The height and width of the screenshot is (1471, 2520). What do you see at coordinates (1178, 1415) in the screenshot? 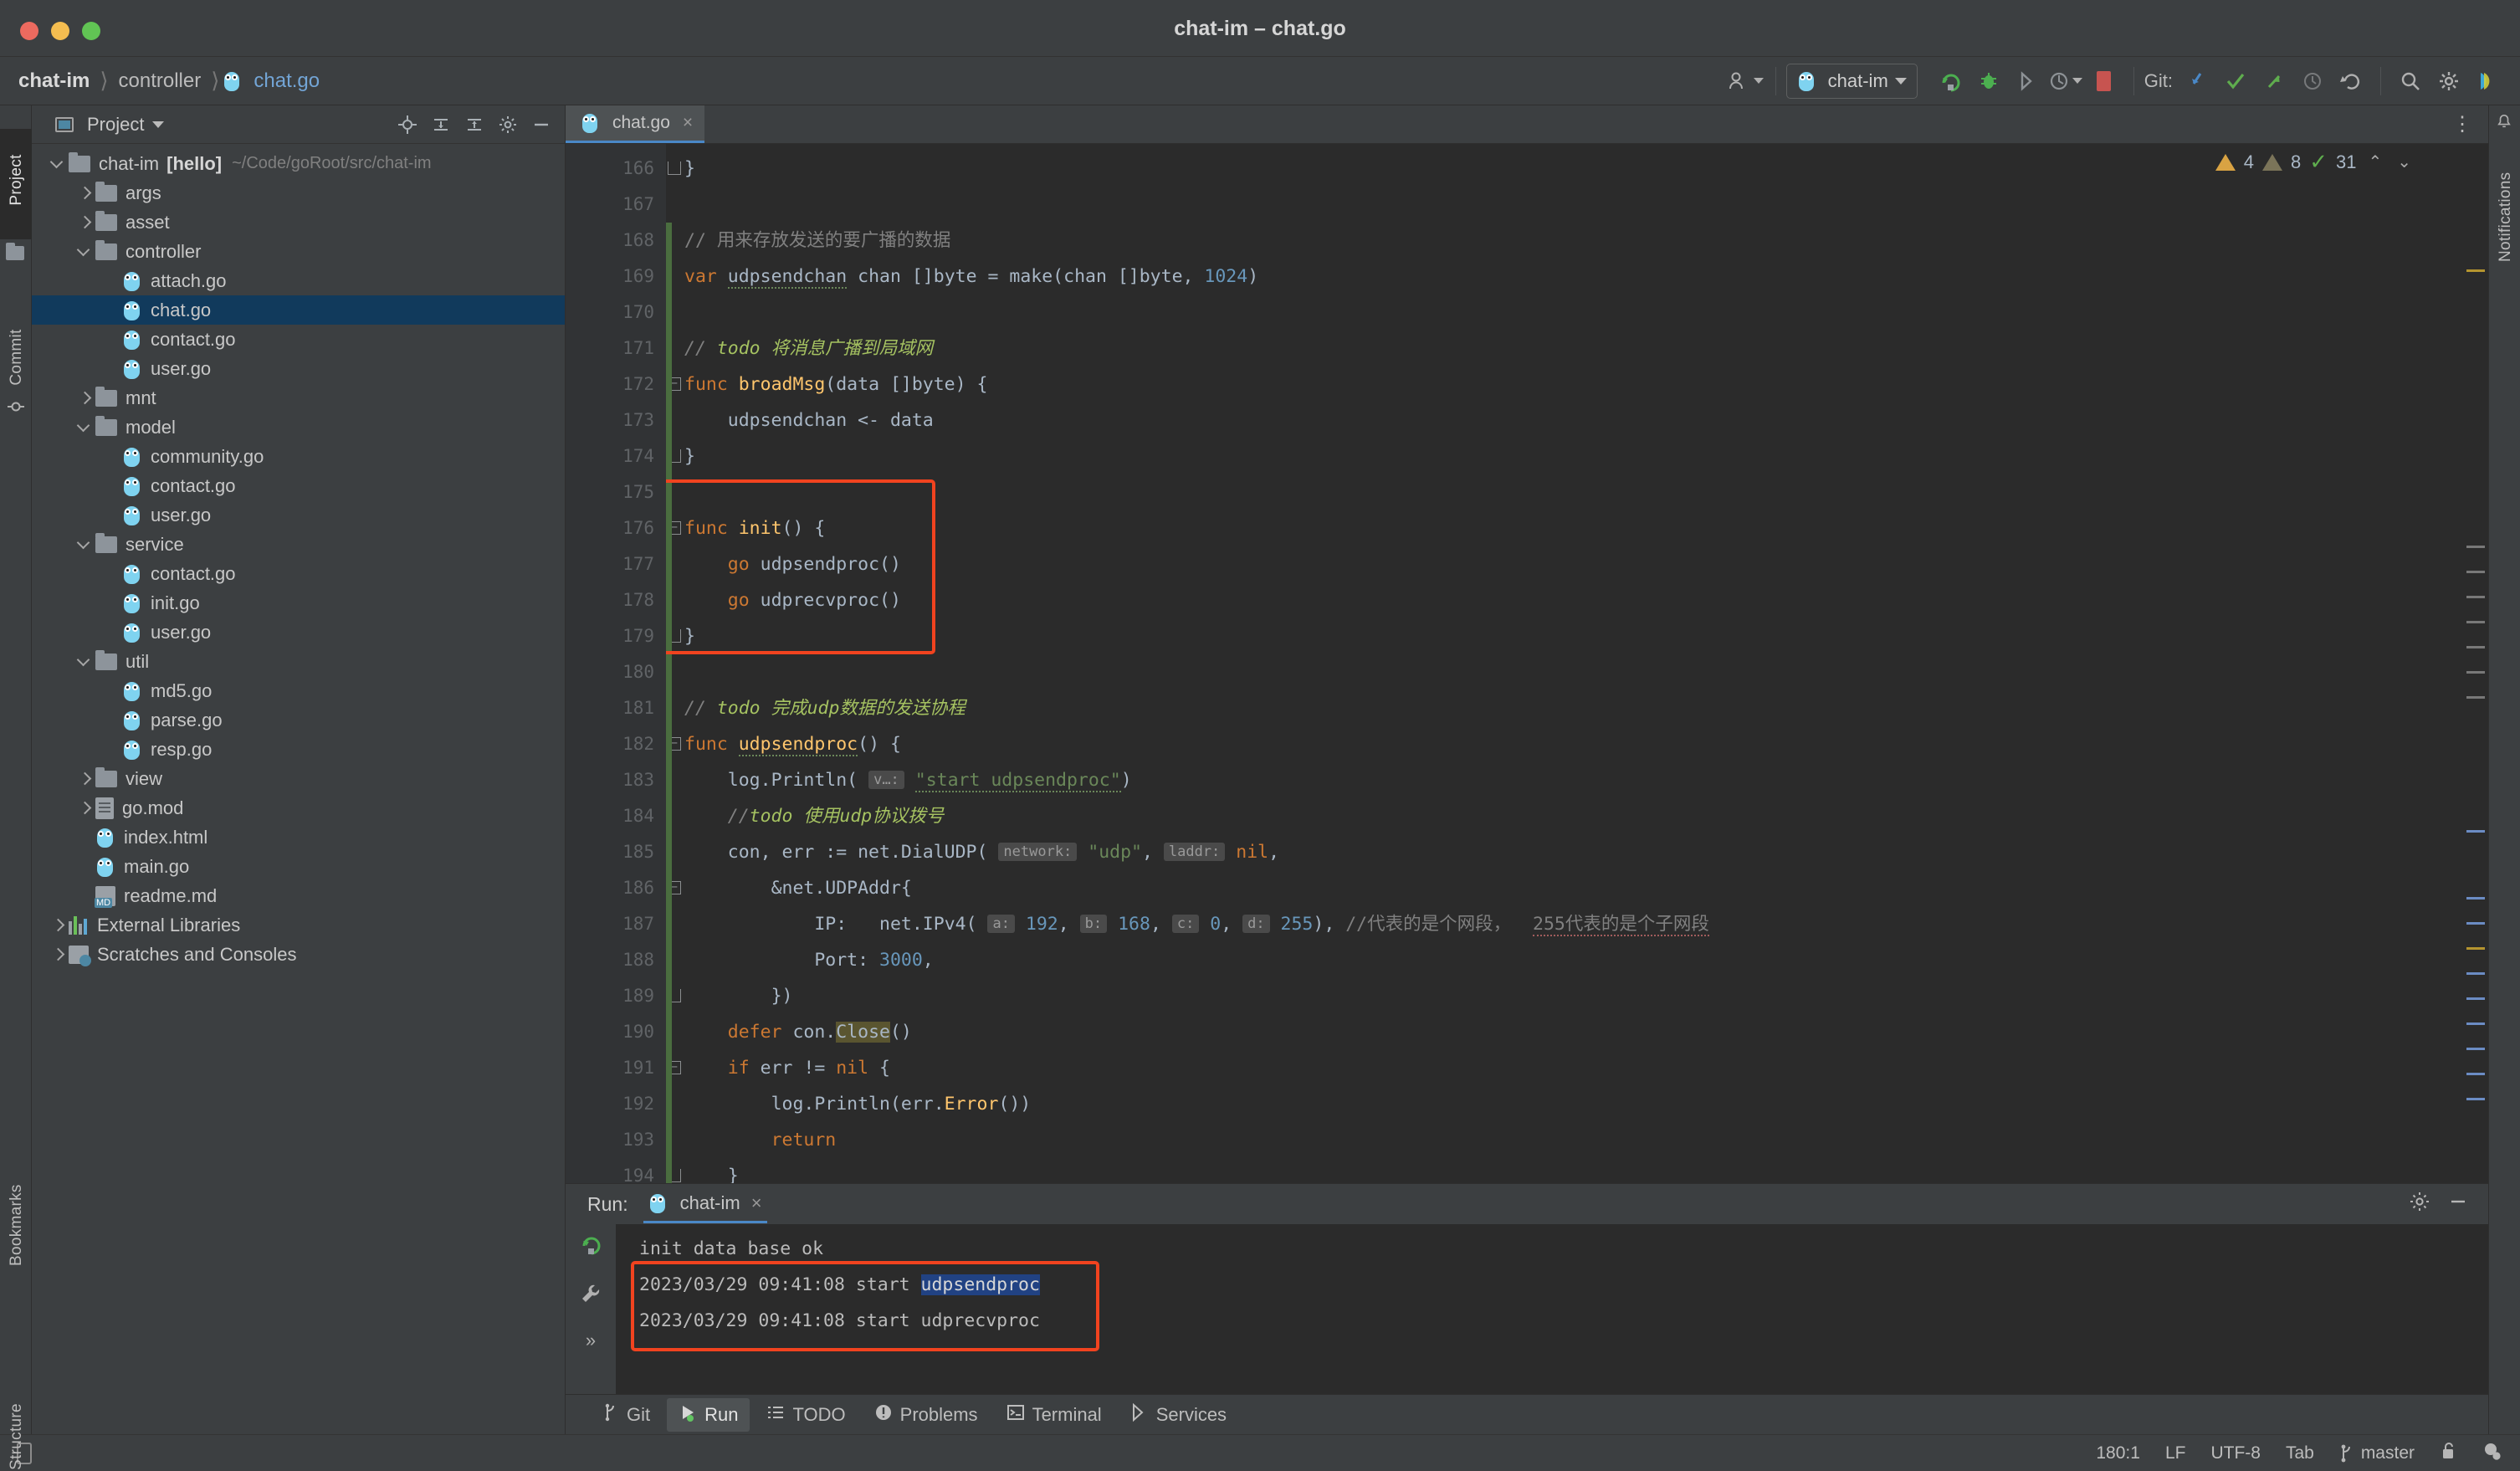
I see `tool-window-button-services: Services` at bounding box center [1178, 1415].